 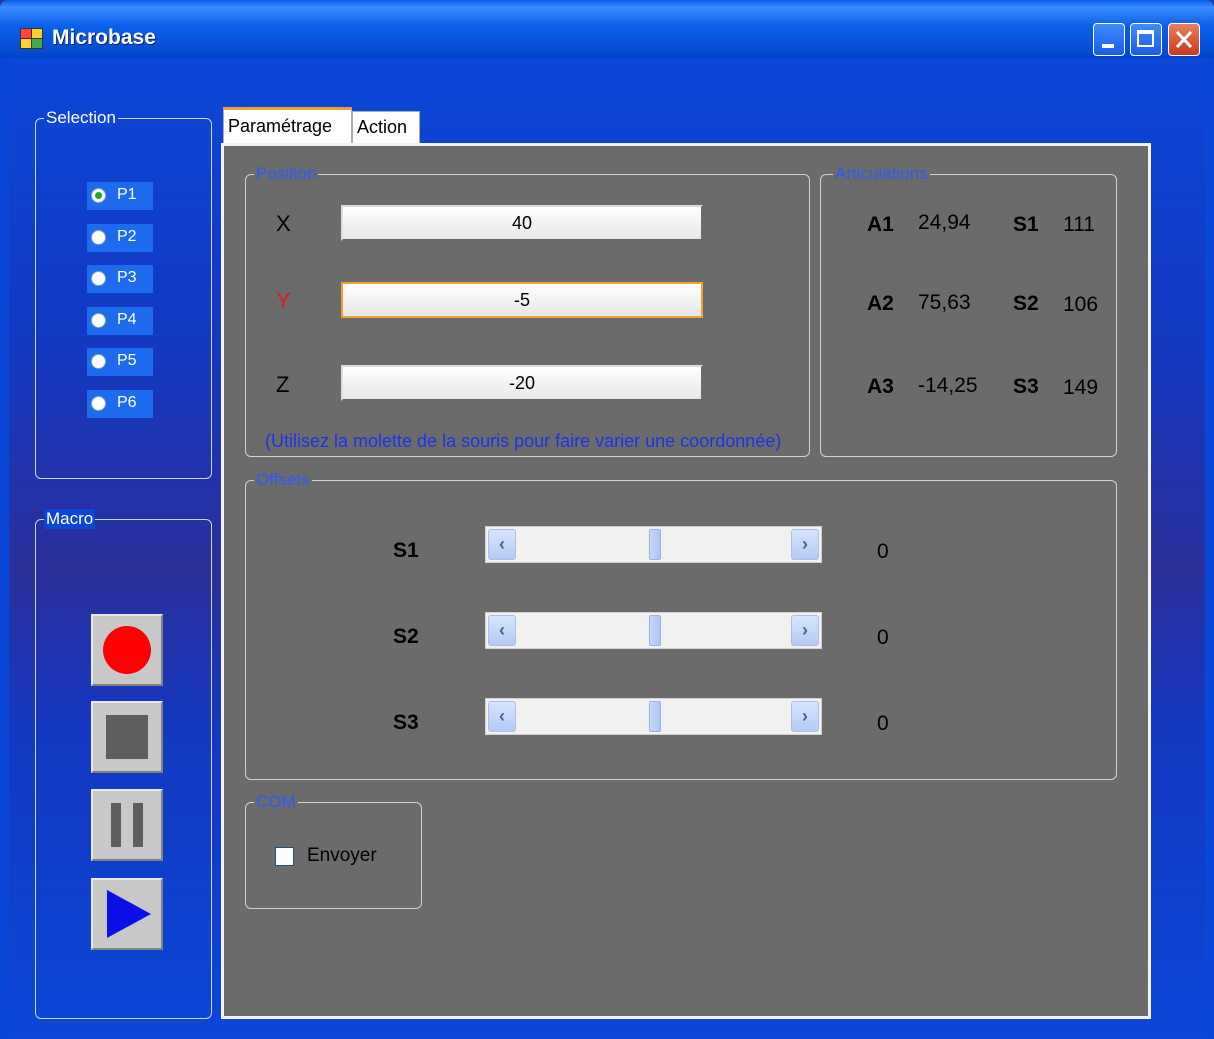 I want to click on radio-p3: P3, so click(x=120, y=279).